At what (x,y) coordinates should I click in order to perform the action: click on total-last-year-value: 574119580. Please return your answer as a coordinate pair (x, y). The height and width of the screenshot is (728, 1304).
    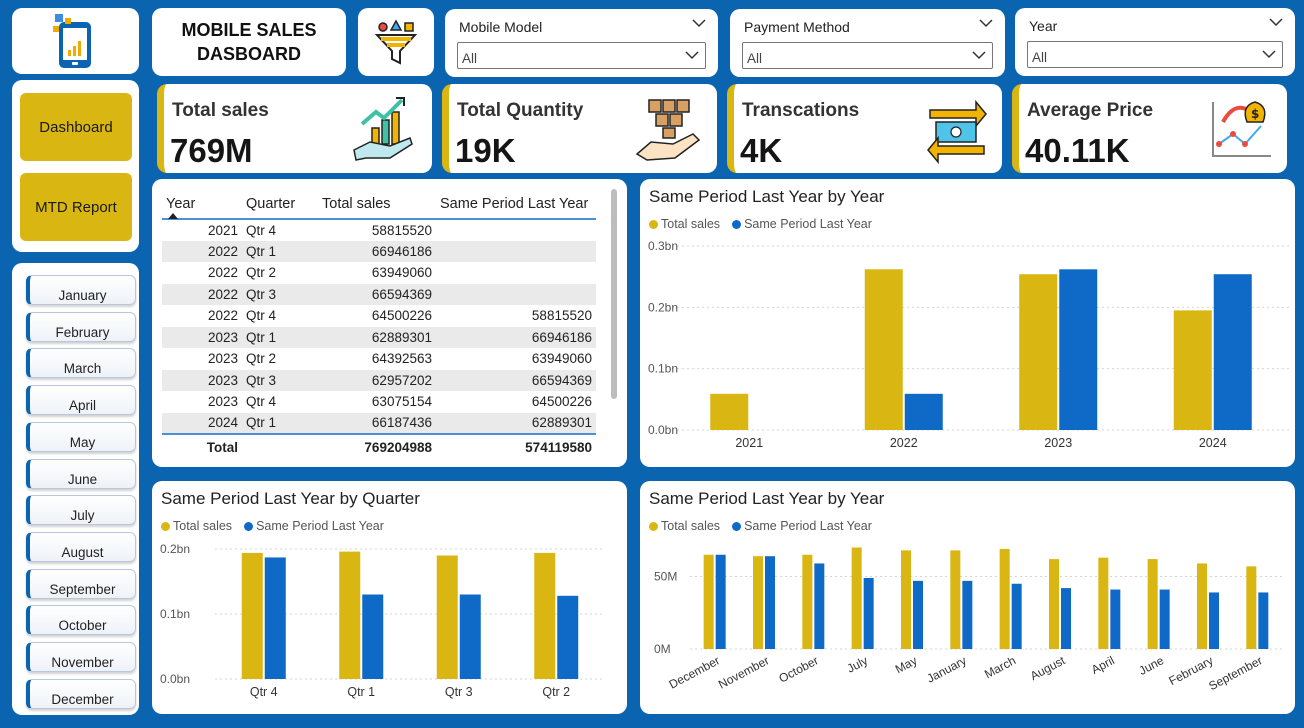
    Looking at the image, I should click on (558, 447).